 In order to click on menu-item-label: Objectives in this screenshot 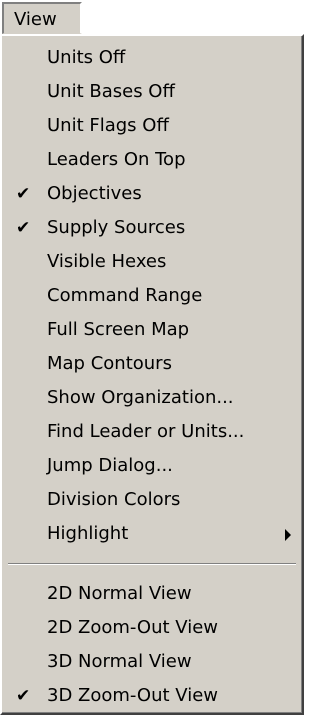, I will do `click(94, 193)`.